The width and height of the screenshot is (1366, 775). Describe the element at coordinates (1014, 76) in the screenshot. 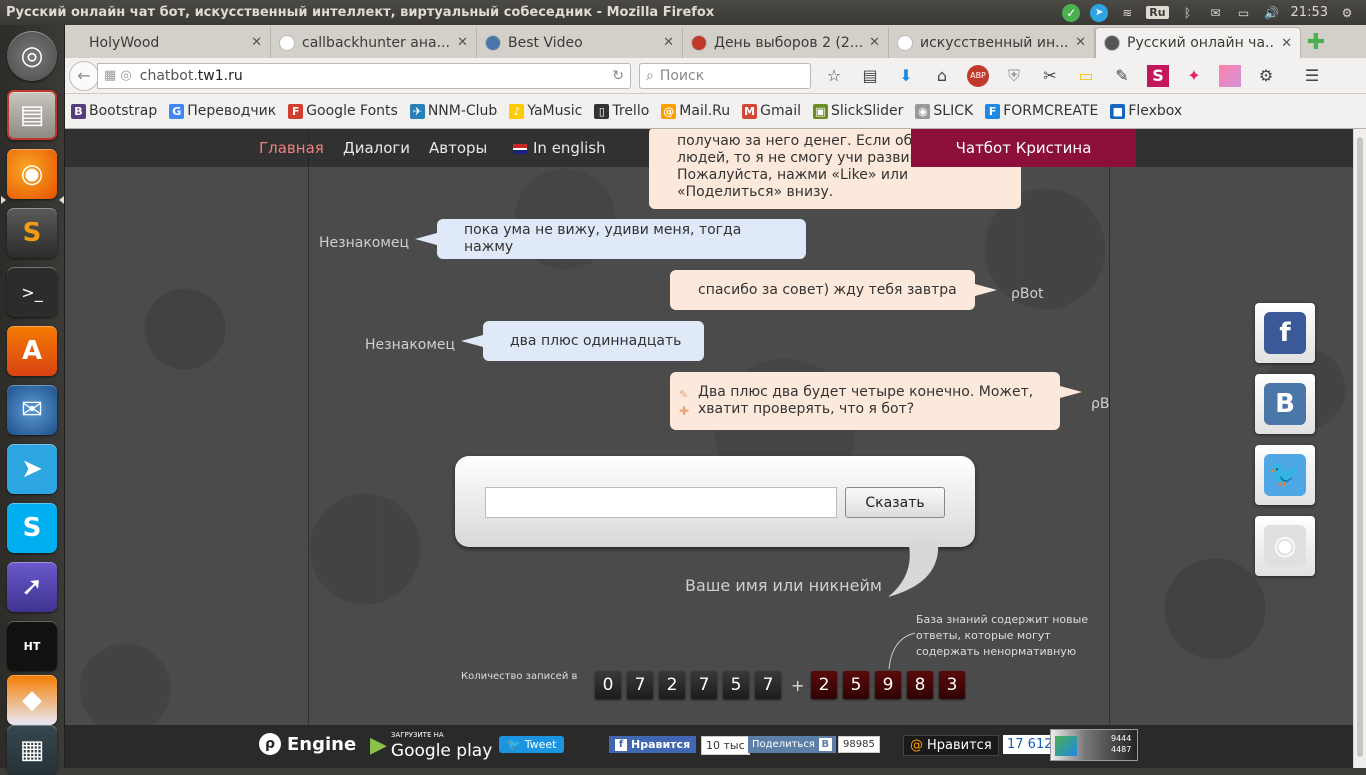

I see `shield-icon: ⛨` at that location.